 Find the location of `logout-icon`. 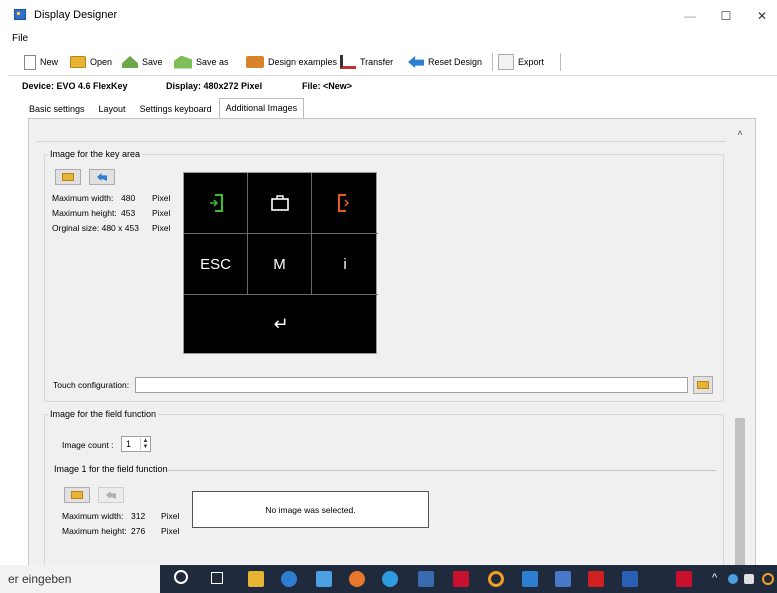

logout-icon is located at coordinates (344, 203).